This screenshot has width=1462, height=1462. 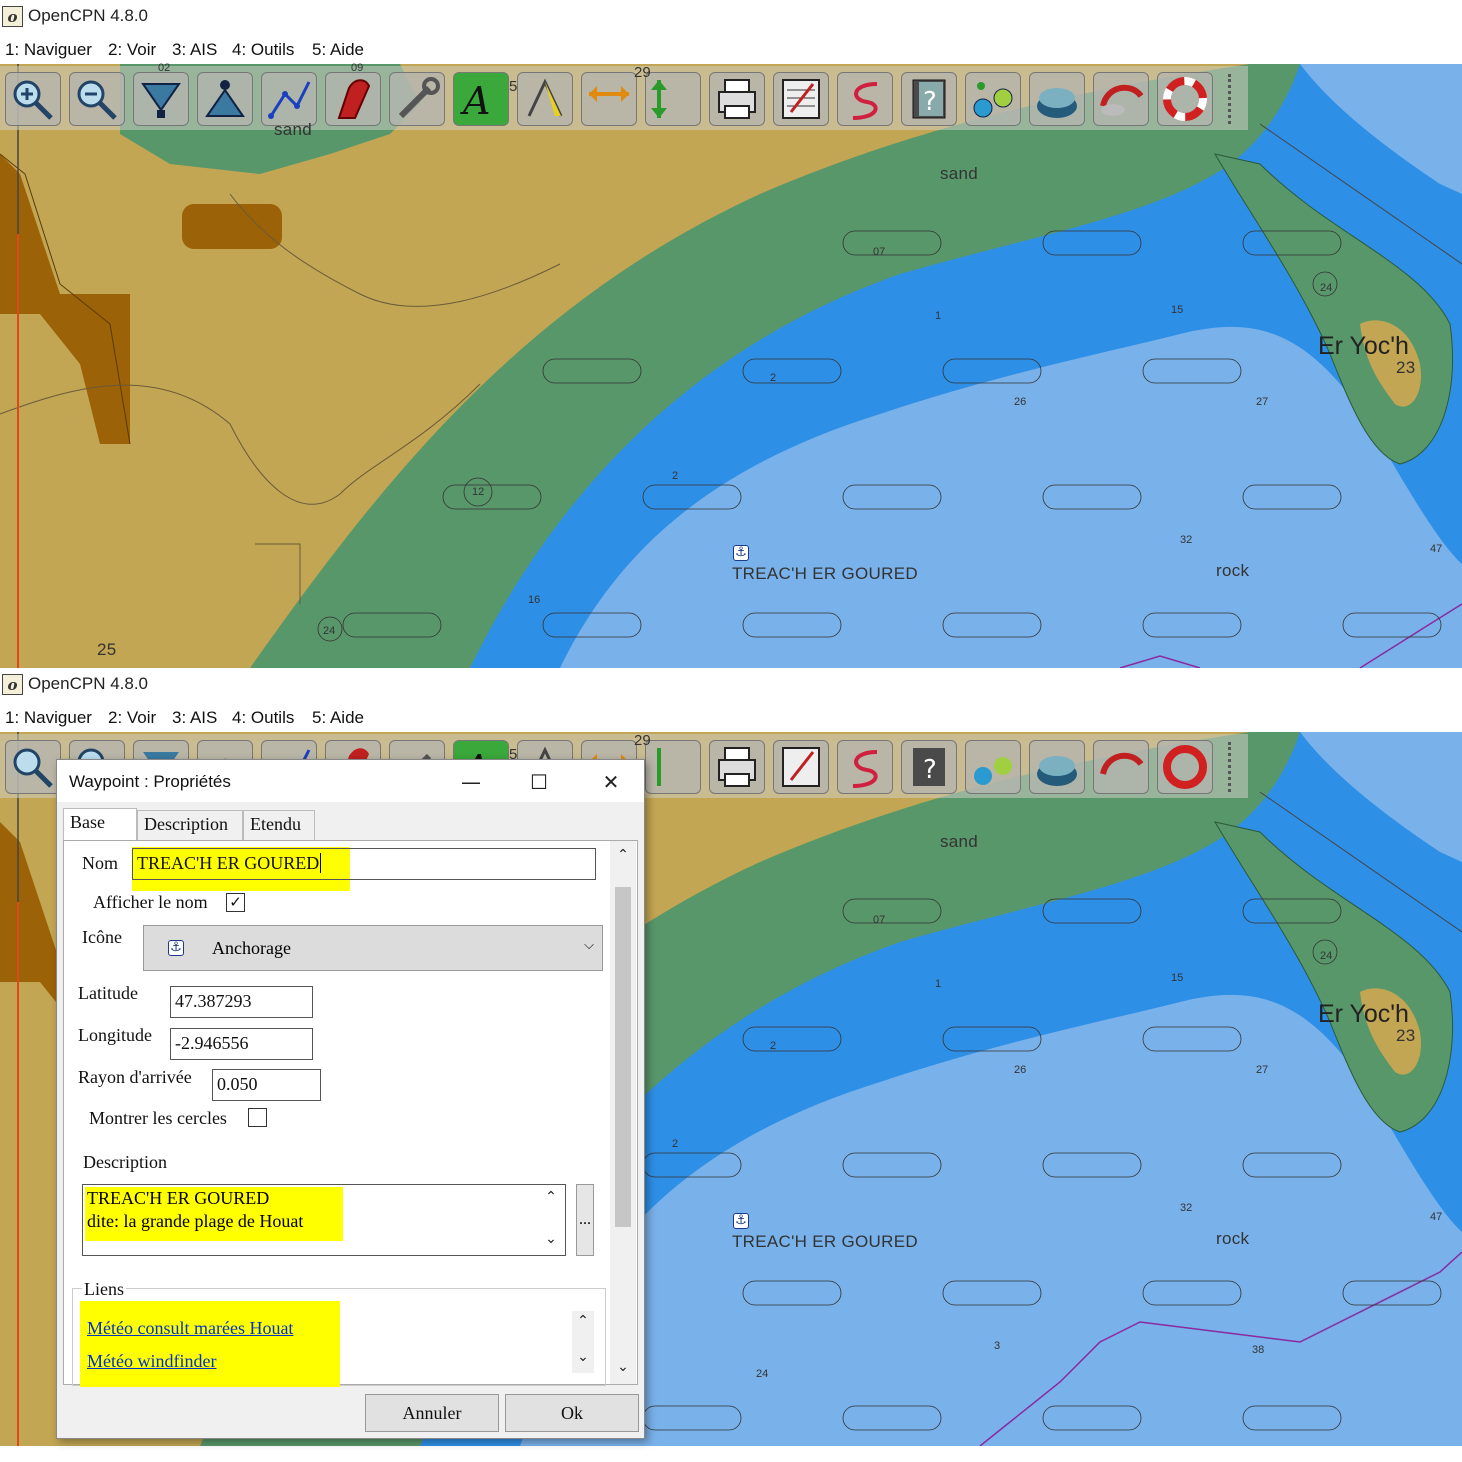 What do you see at coordinates (539, 782) in the screenshot?
I see `maximize-icon: ☐` at bounding box center [539, 782].